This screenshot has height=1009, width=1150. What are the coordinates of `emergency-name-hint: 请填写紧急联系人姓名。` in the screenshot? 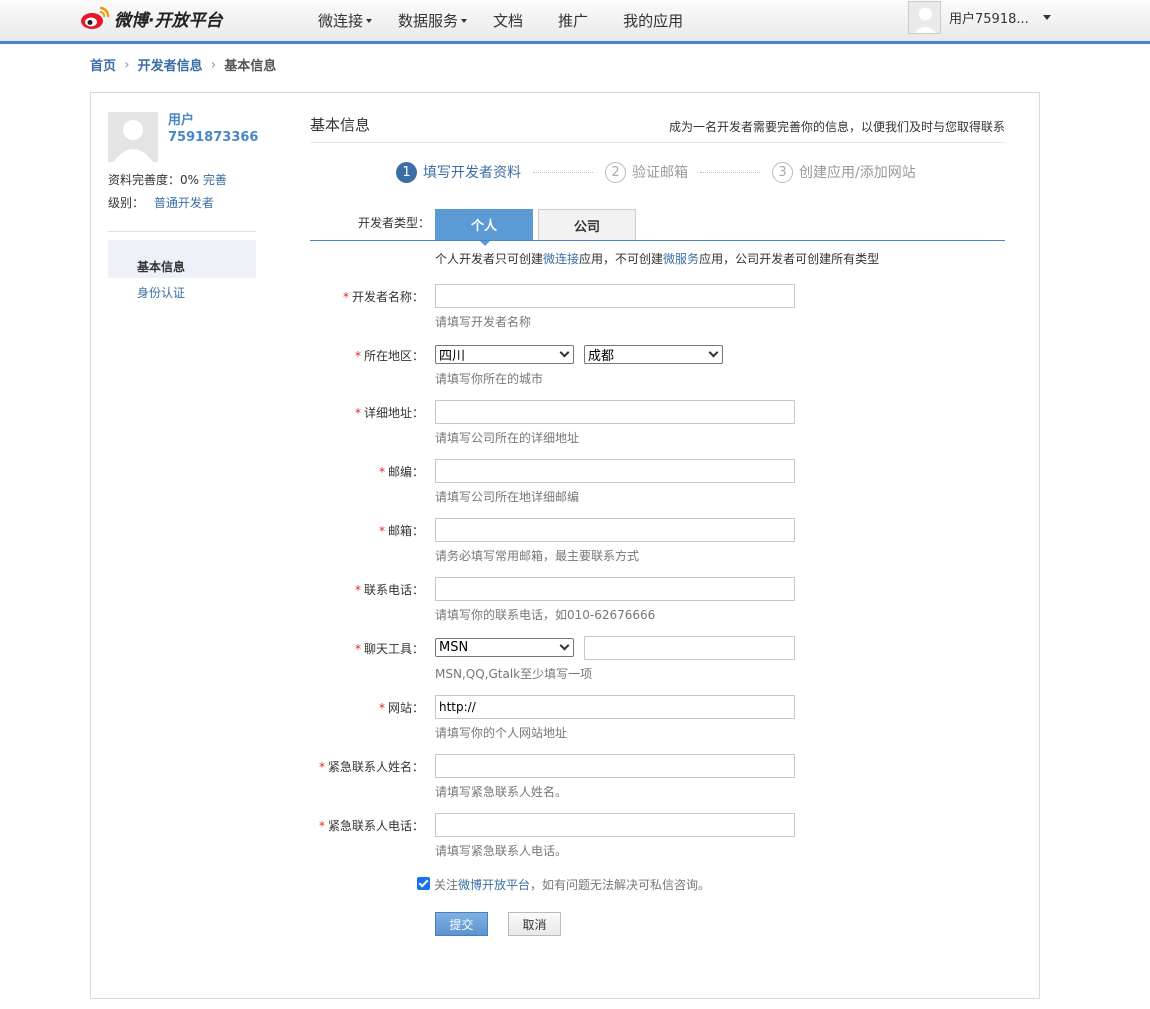 It's located at (501, 792).